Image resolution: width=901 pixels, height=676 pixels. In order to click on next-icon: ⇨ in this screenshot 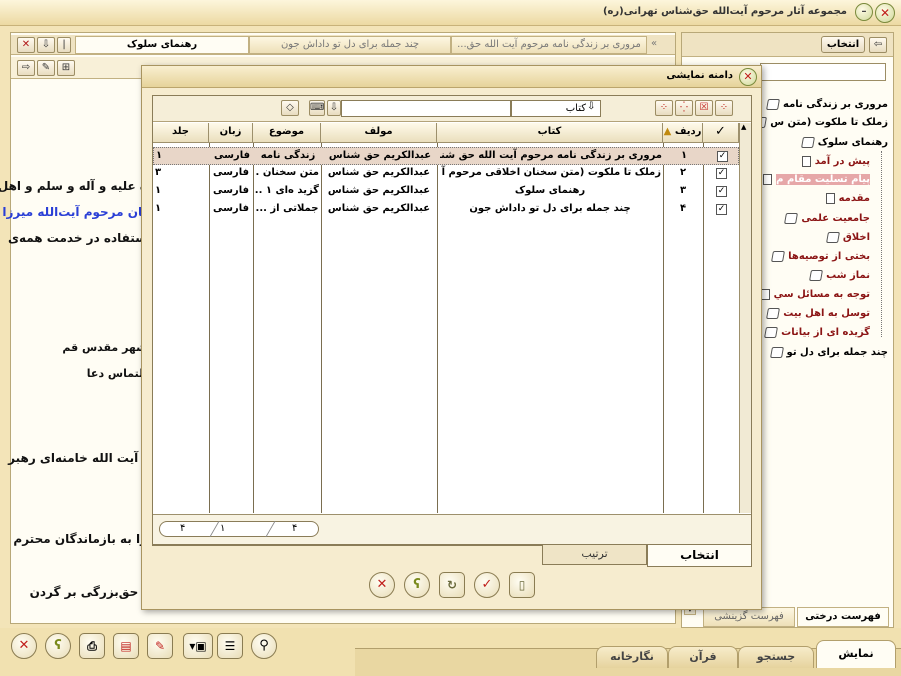, I will do `click(26, 68)`.